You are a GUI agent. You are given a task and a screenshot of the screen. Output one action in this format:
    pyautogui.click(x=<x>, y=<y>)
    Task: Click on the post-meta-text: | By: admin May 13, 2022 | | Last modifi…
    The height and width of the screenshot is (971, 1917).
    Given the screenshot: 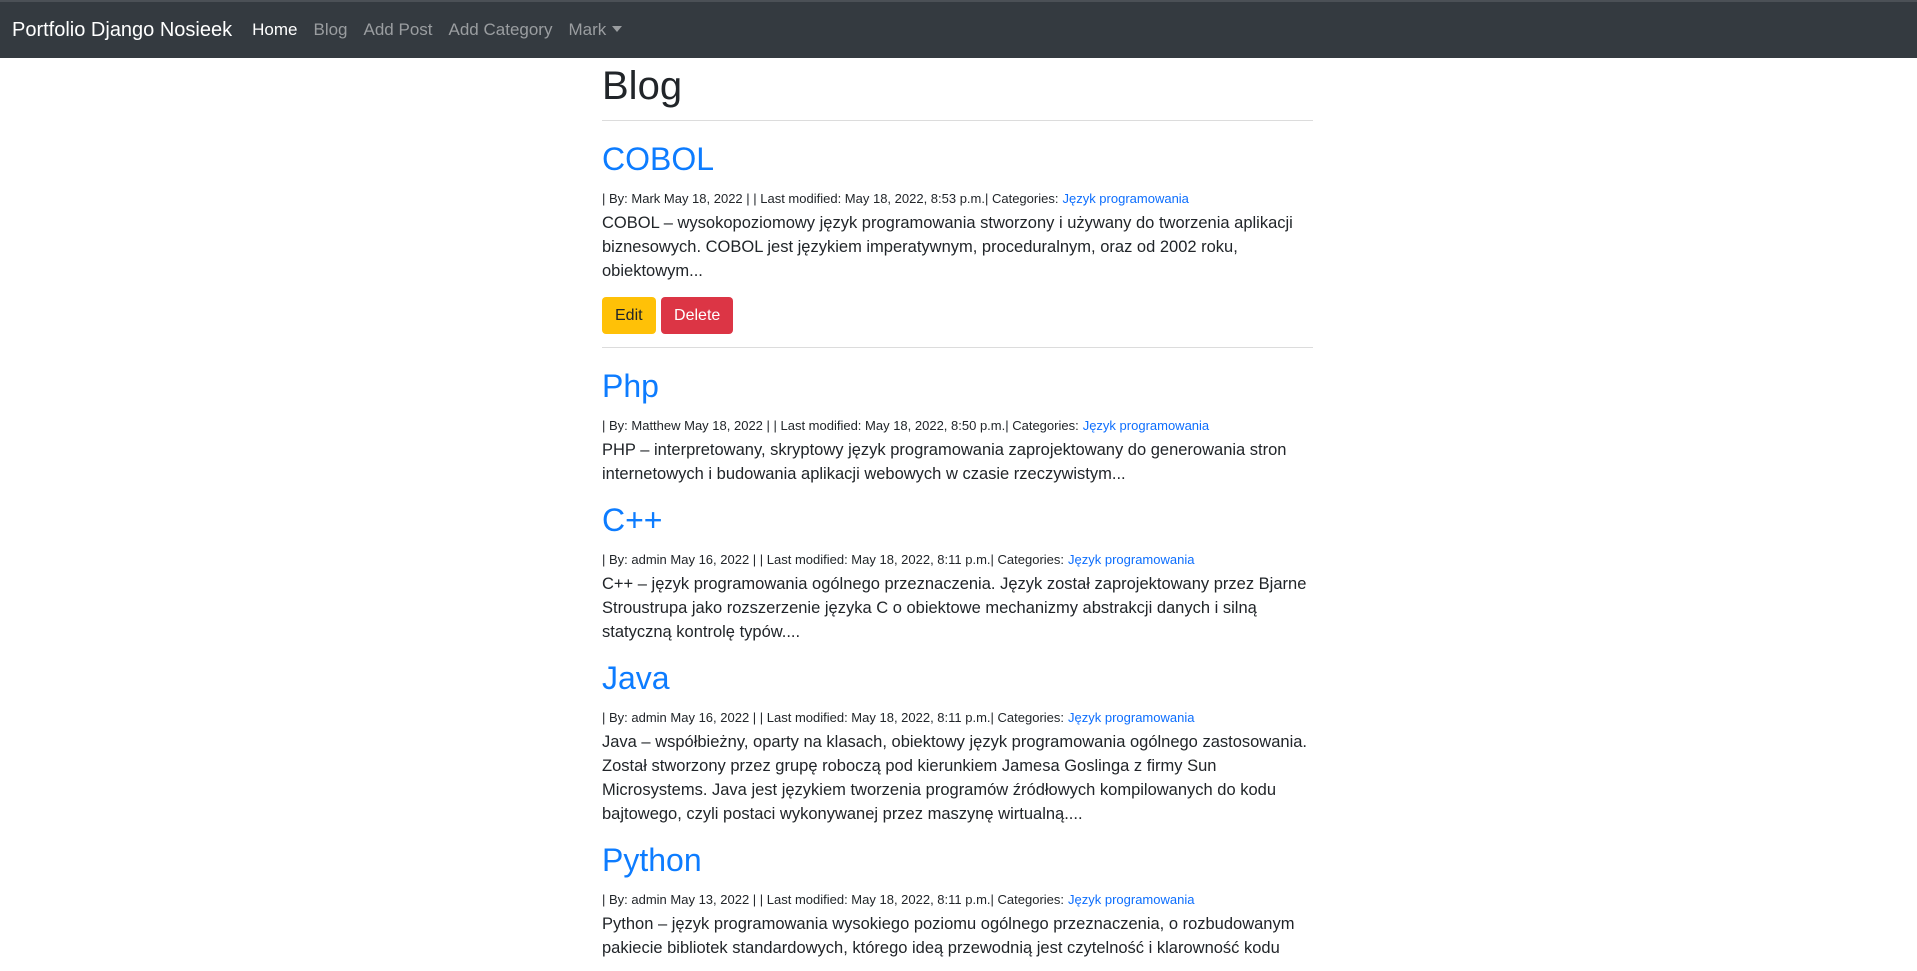 What is the action you would take?
    pyautogui.click(x=833, y=899)
    